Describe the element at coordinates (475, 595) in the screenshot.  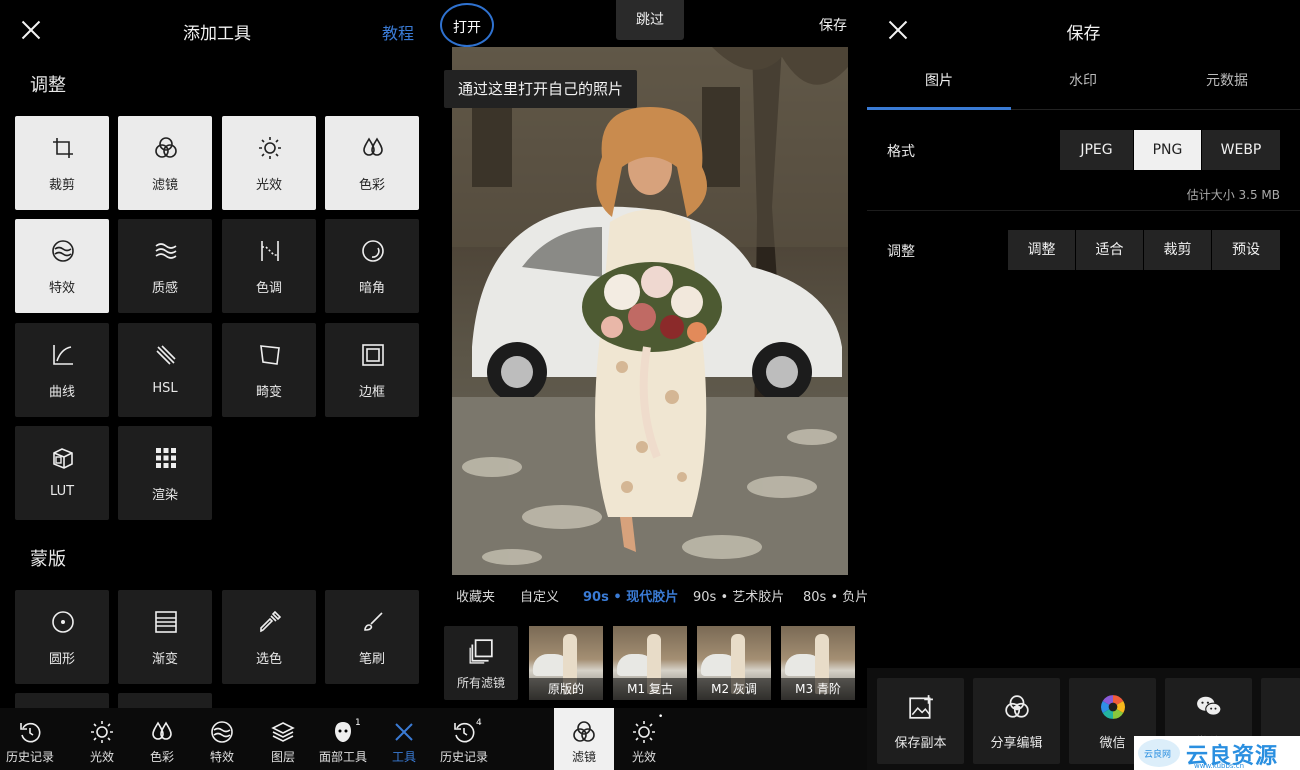
I see `filter-tab-favorites: 收藏夹` at that location.